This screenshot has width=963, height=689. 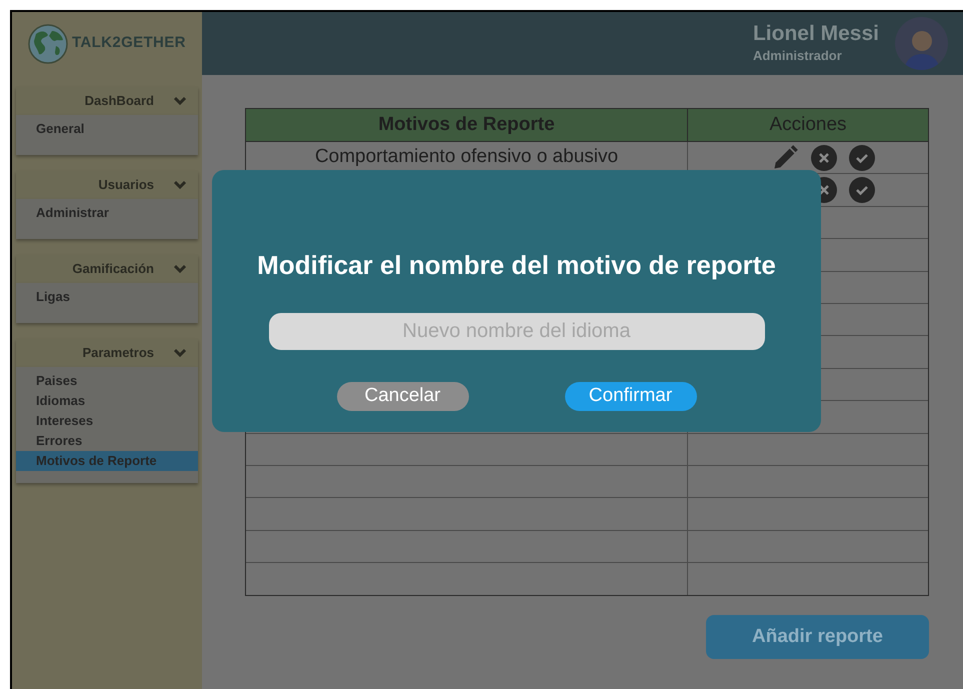 I want to click on close-icon, so click(x=824, y=157).